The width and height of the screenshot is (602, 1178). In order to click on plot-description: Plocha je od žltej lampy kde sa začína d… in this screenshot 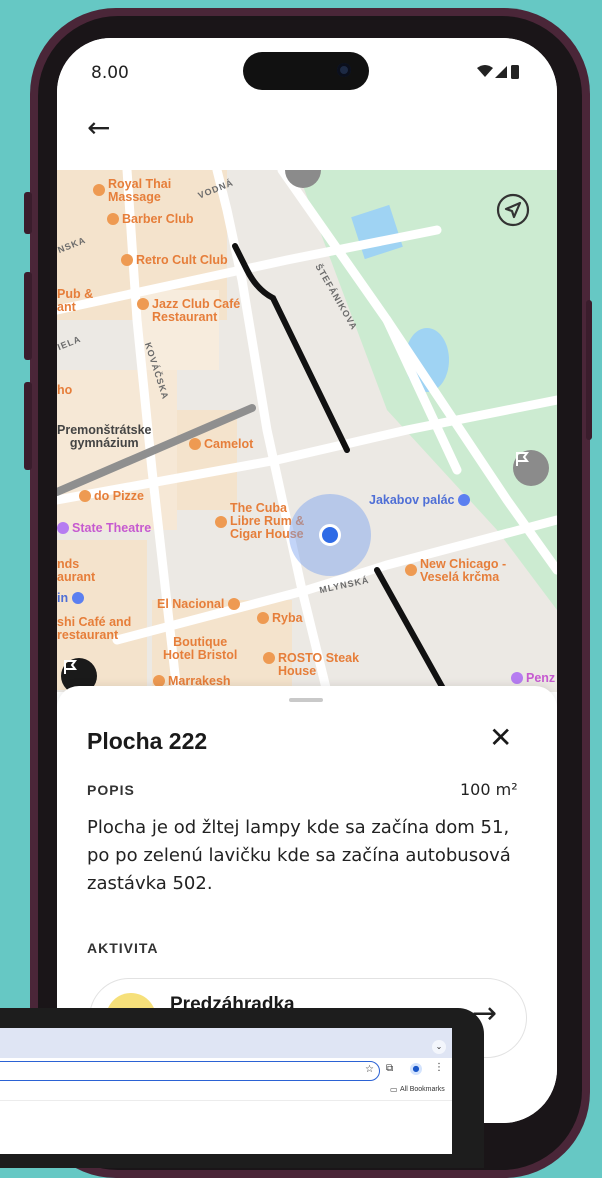, I will do `click(299, 855)`.